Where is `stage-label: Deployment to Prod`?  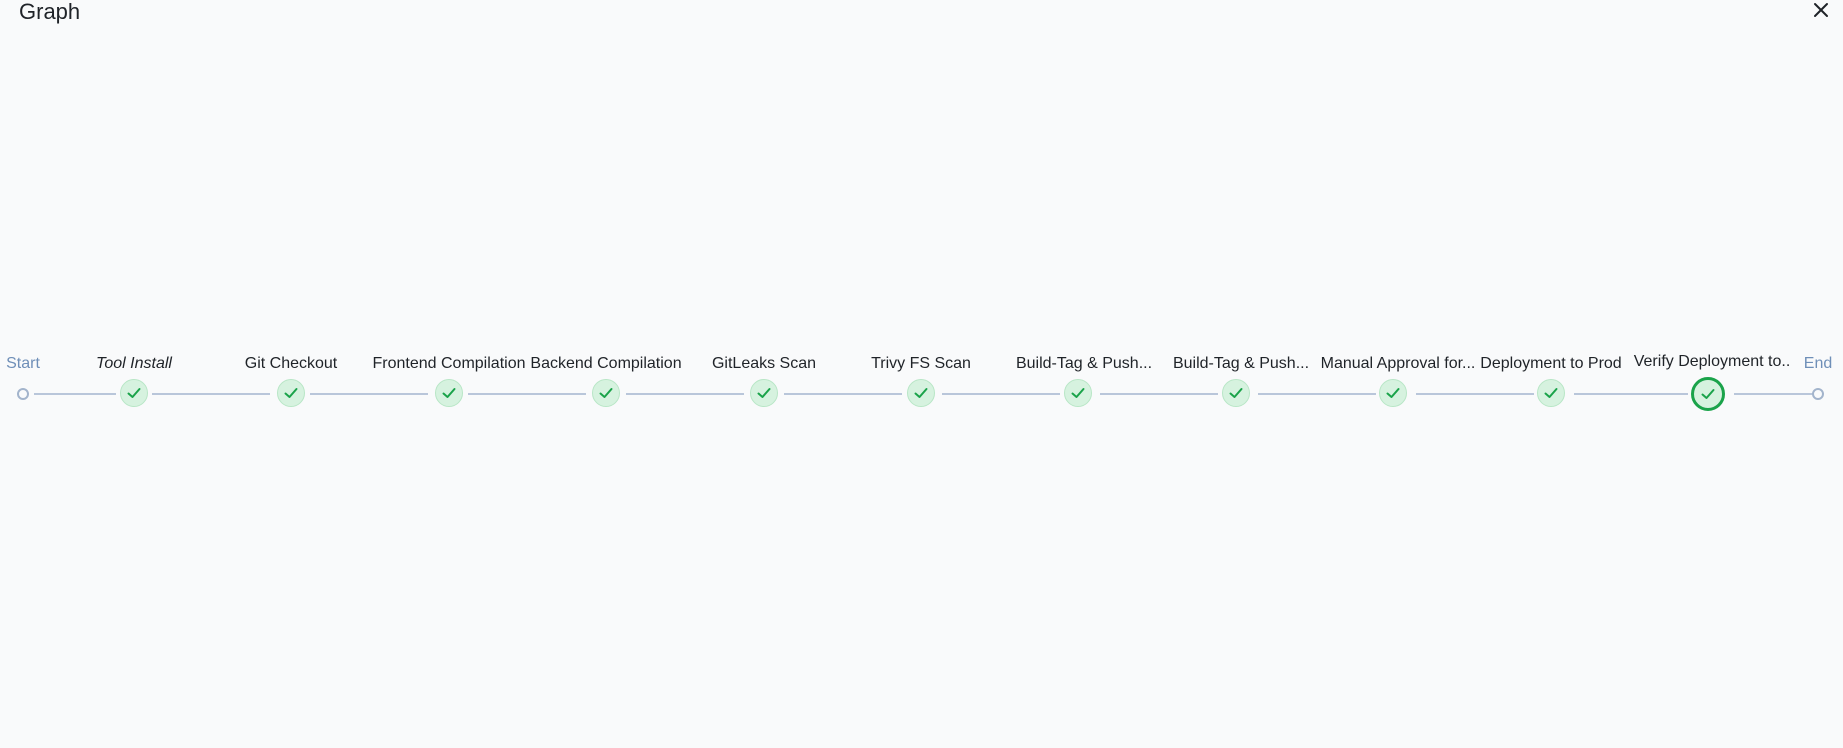 stage-label: Deployment to Prod is located at coordinates (1551, 363).